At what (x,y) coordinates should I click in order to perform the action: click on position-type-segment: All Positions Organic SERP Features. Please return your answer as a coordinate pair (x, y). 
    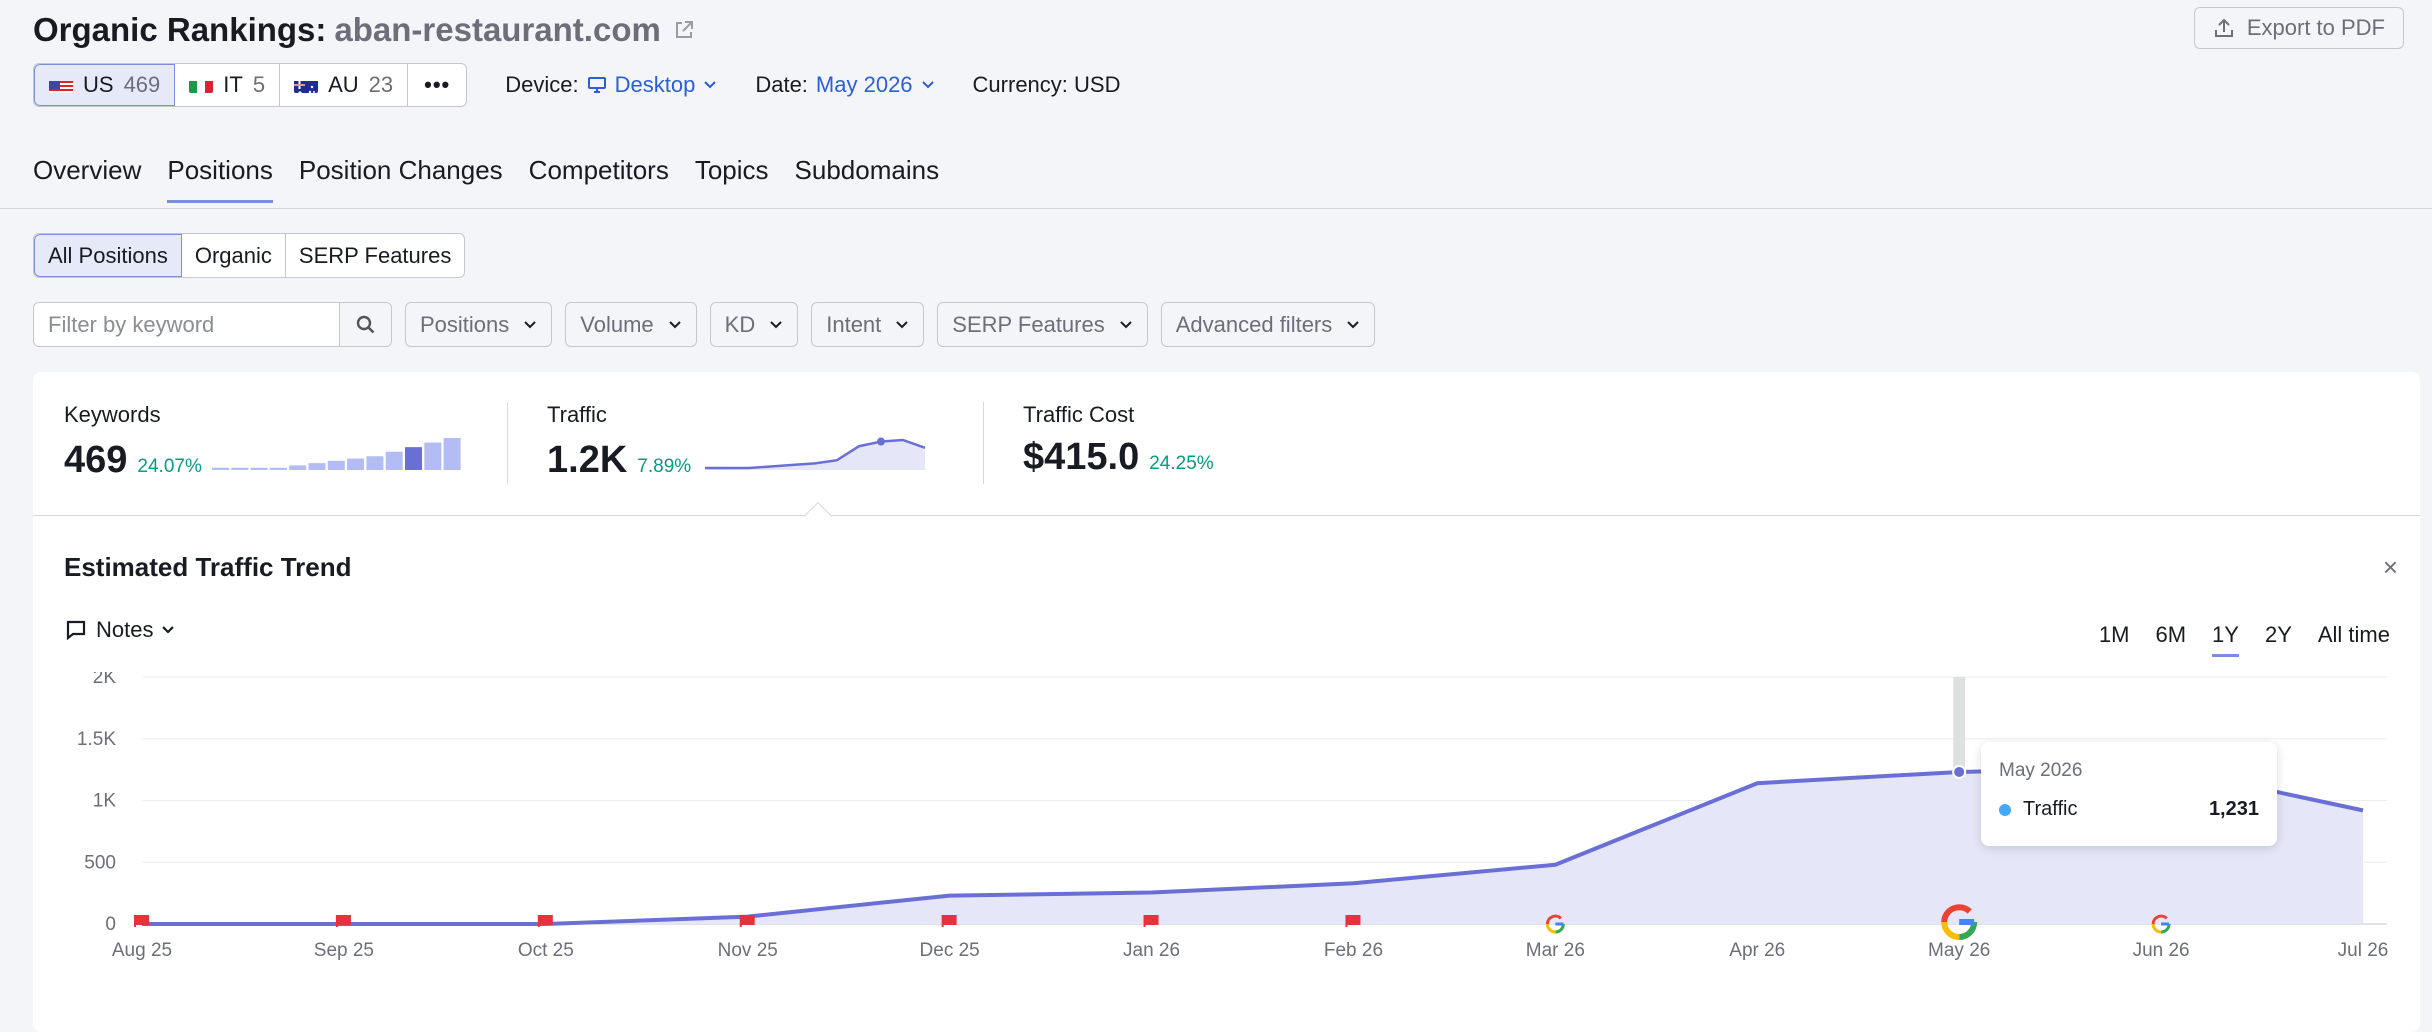
    Looking at the image, I should click on (249, 255).